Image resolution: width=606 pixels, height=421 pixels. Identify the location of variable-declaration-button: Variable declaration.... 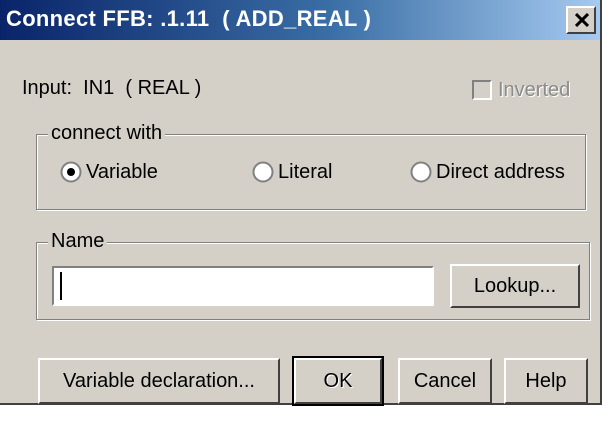
(159, 381).